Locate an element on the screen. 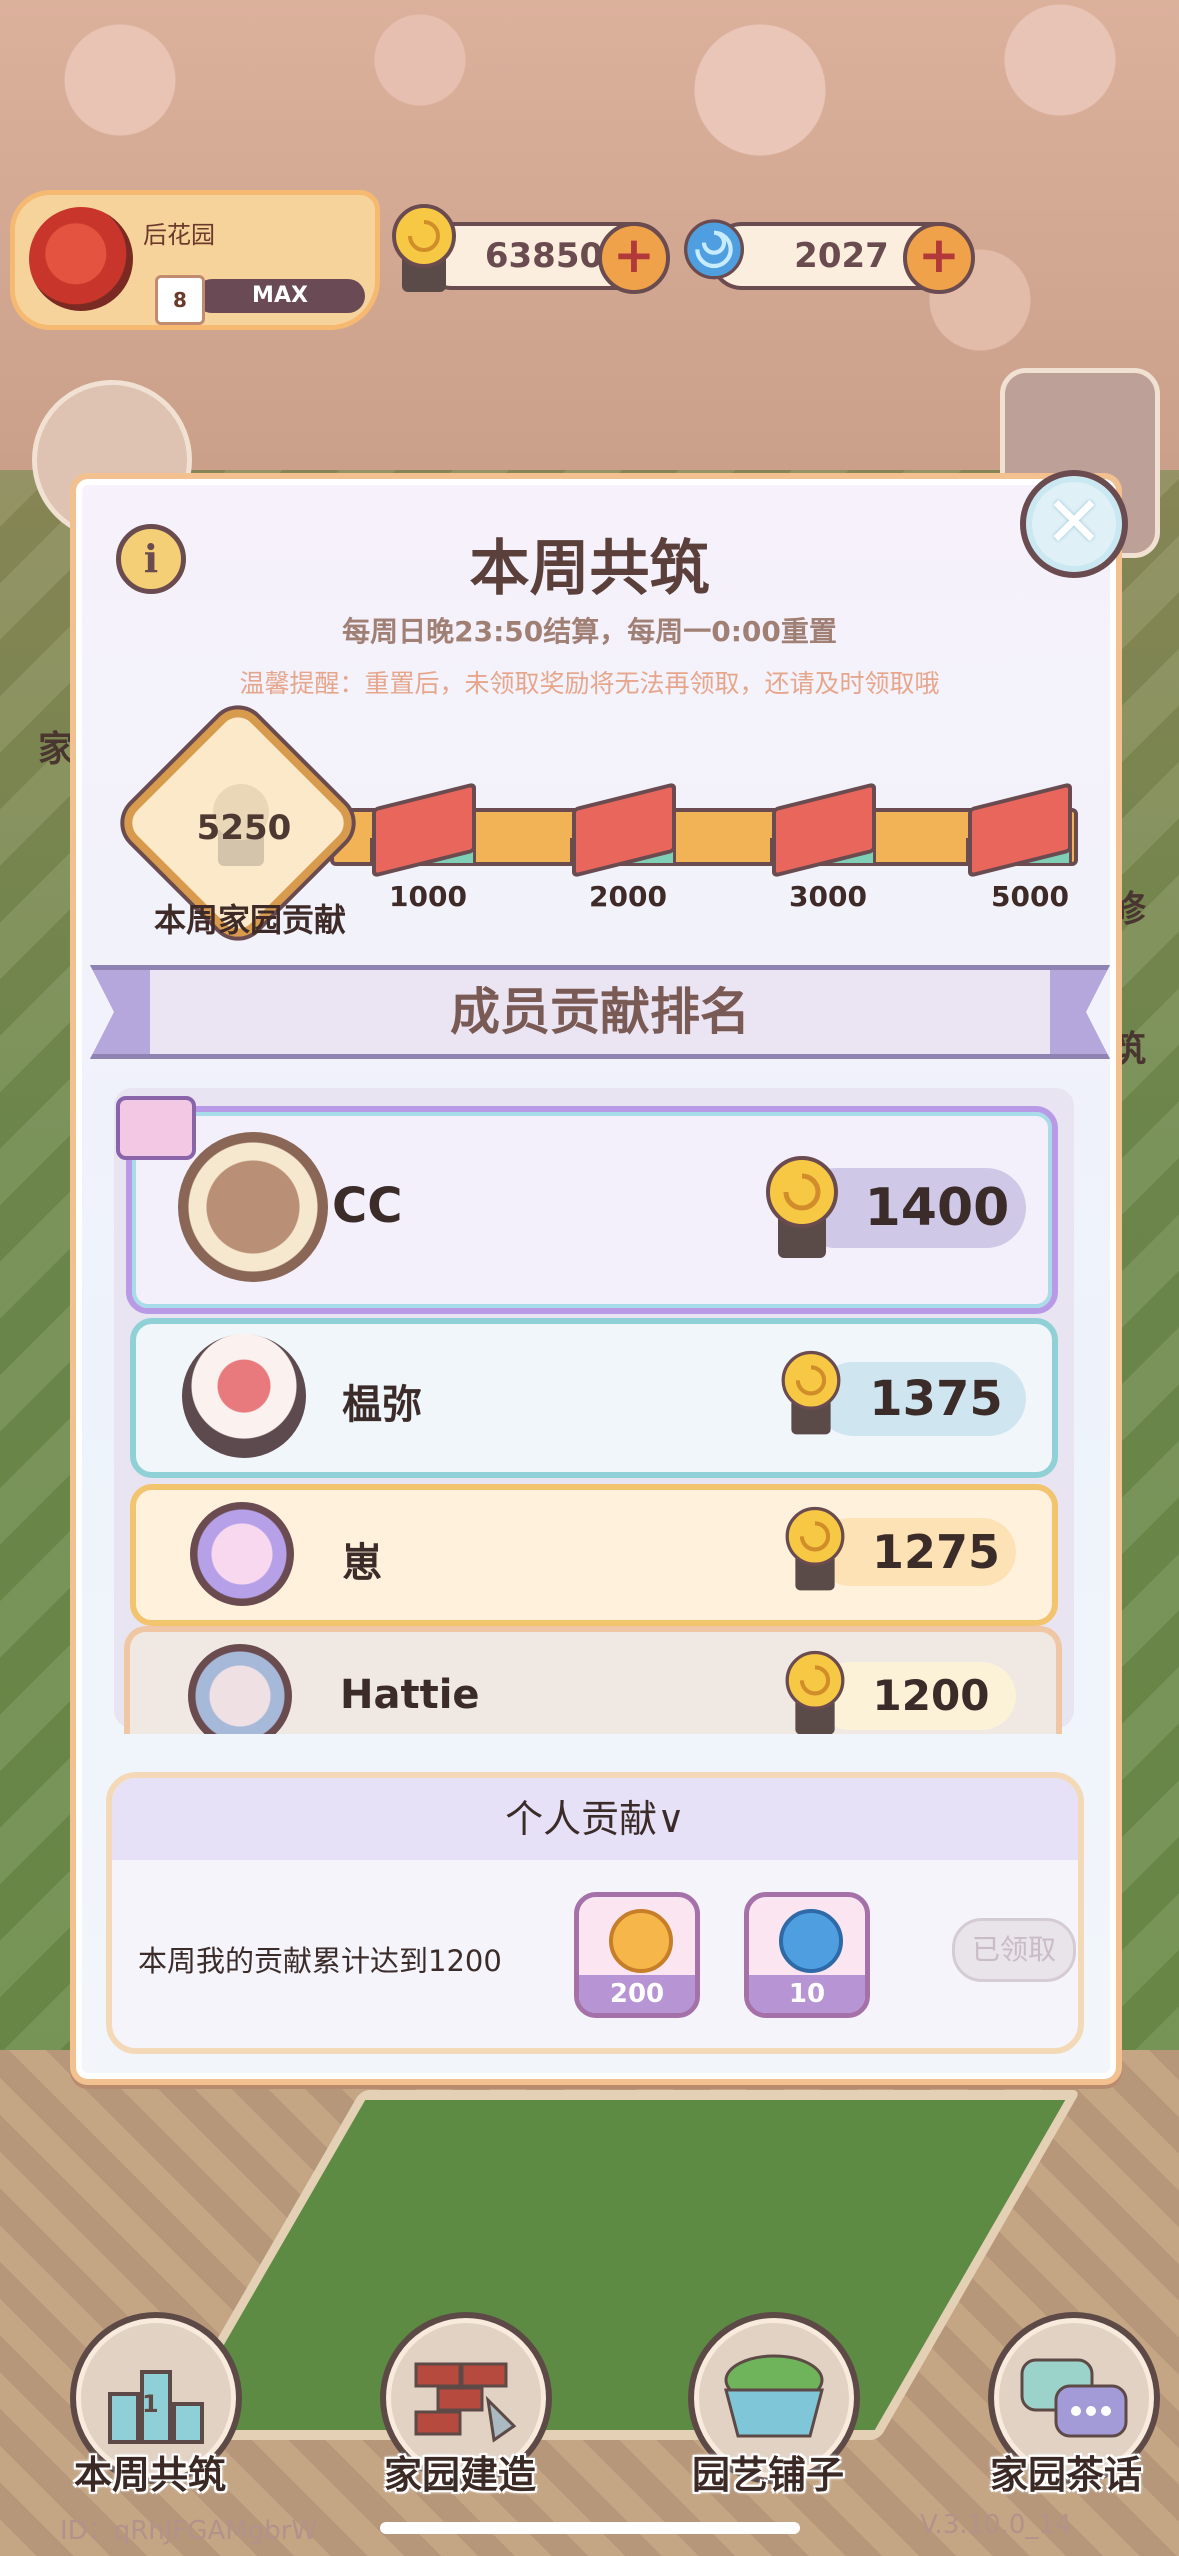 The height and width of the screenshot is (2556, 1179). dialog-title: 本周共筑 is located at coordinates (589, 569).